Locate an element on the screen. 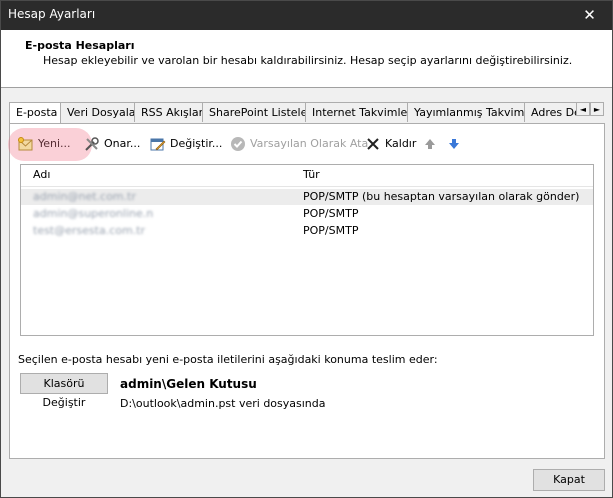 The height and width of the screenshot is (498, 613). move-down-button is located at coordinates (454, 144).